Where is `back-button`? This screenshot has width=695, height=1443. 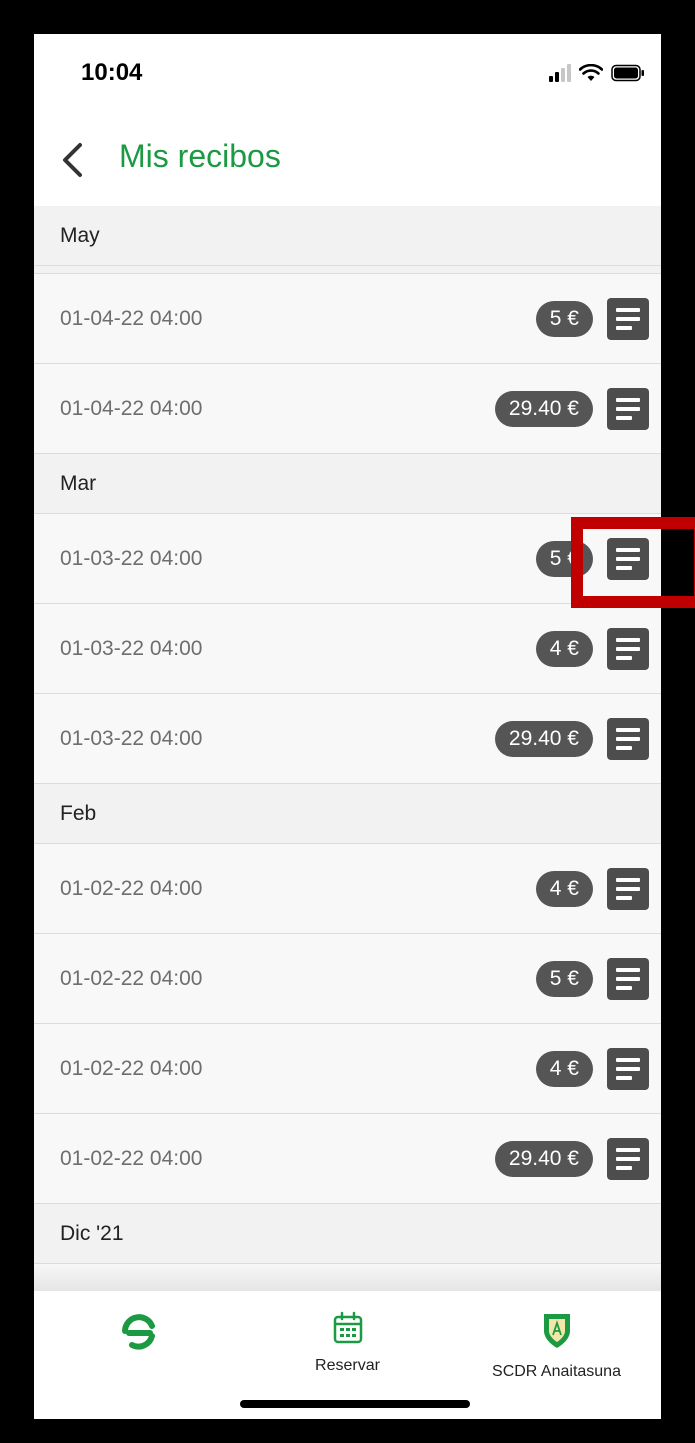
back-button is located at coordinates (72, 160).